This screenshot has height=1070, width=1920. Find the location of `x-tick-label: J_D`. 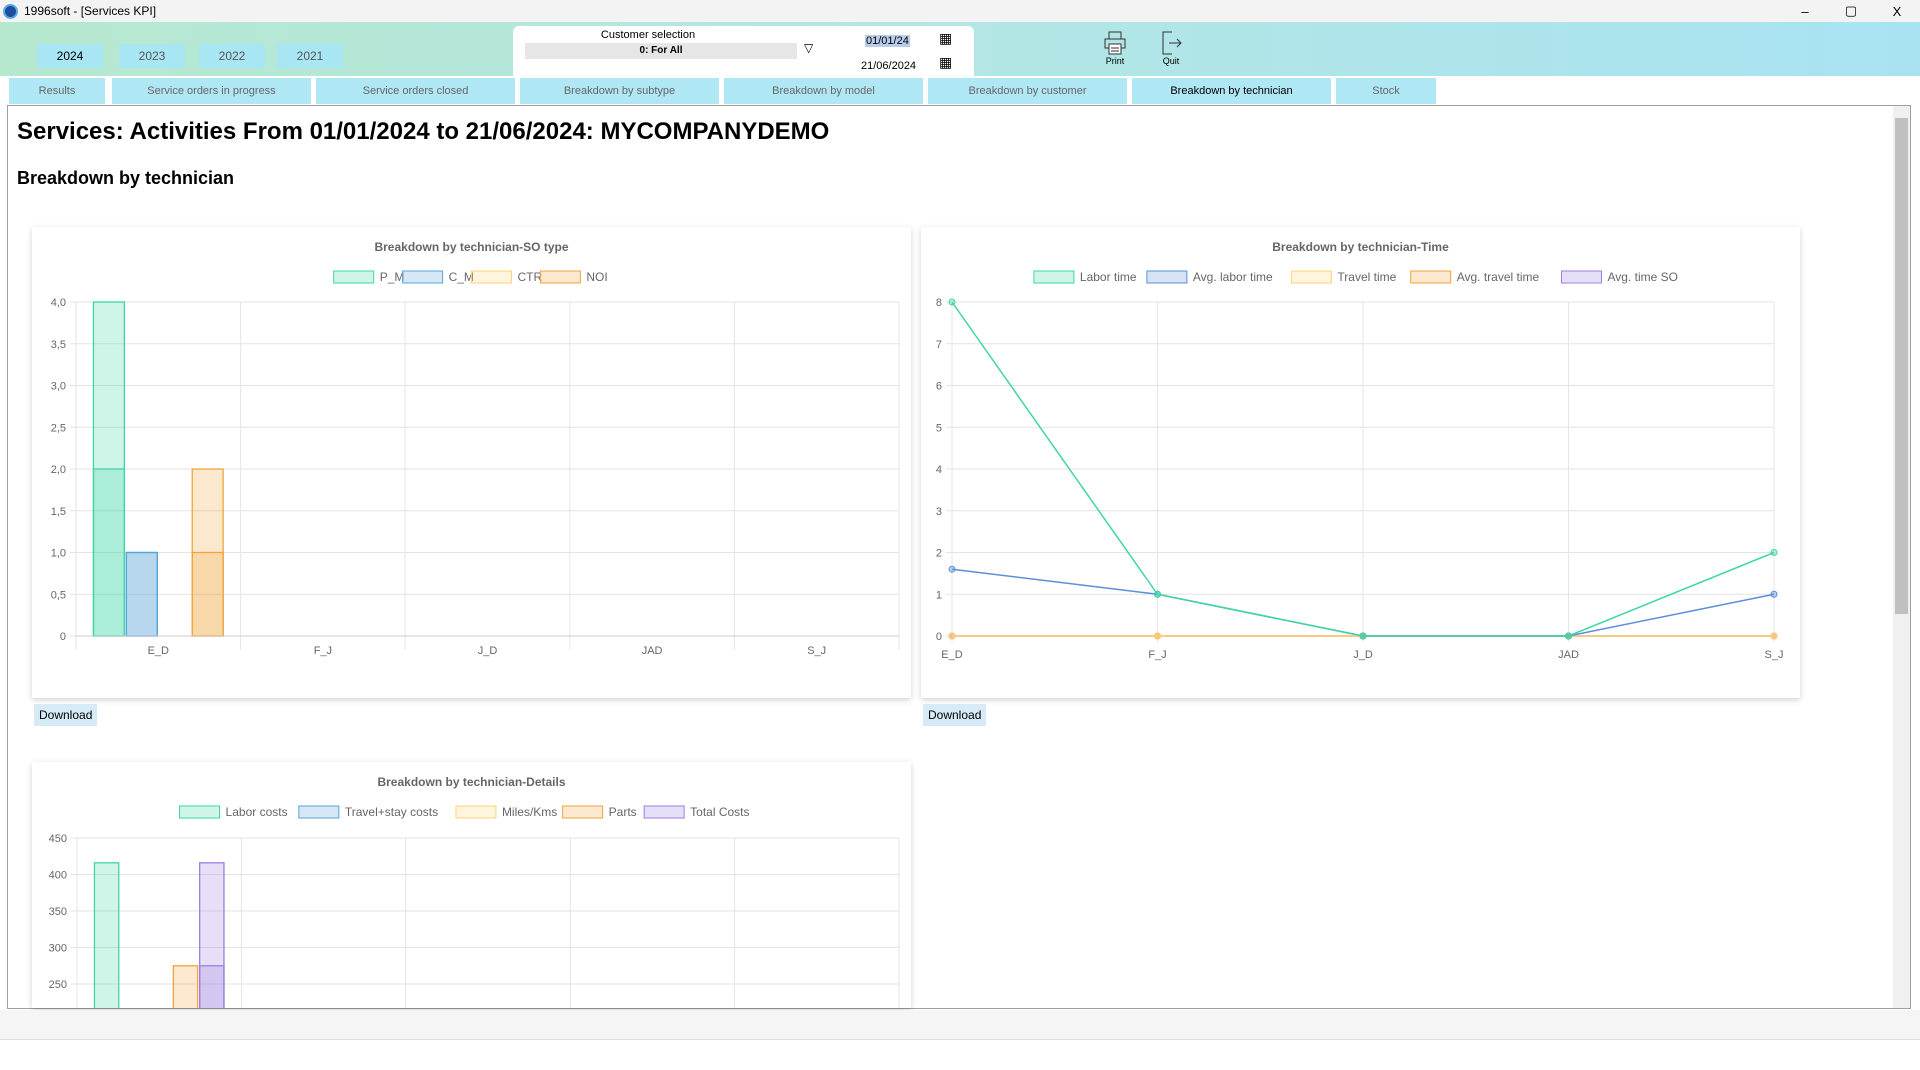

x-tick-label: J_D is located at coordinates (488, 651).